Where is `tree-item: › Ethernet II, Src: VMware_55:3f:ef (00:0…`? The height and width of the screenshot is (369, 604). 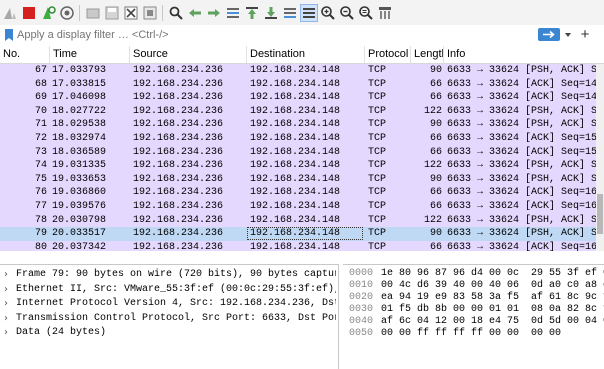
tree-item: › Ethernet II, Src: VMware_55:3f:ef (00:0… is located at coordinates (168, 290).